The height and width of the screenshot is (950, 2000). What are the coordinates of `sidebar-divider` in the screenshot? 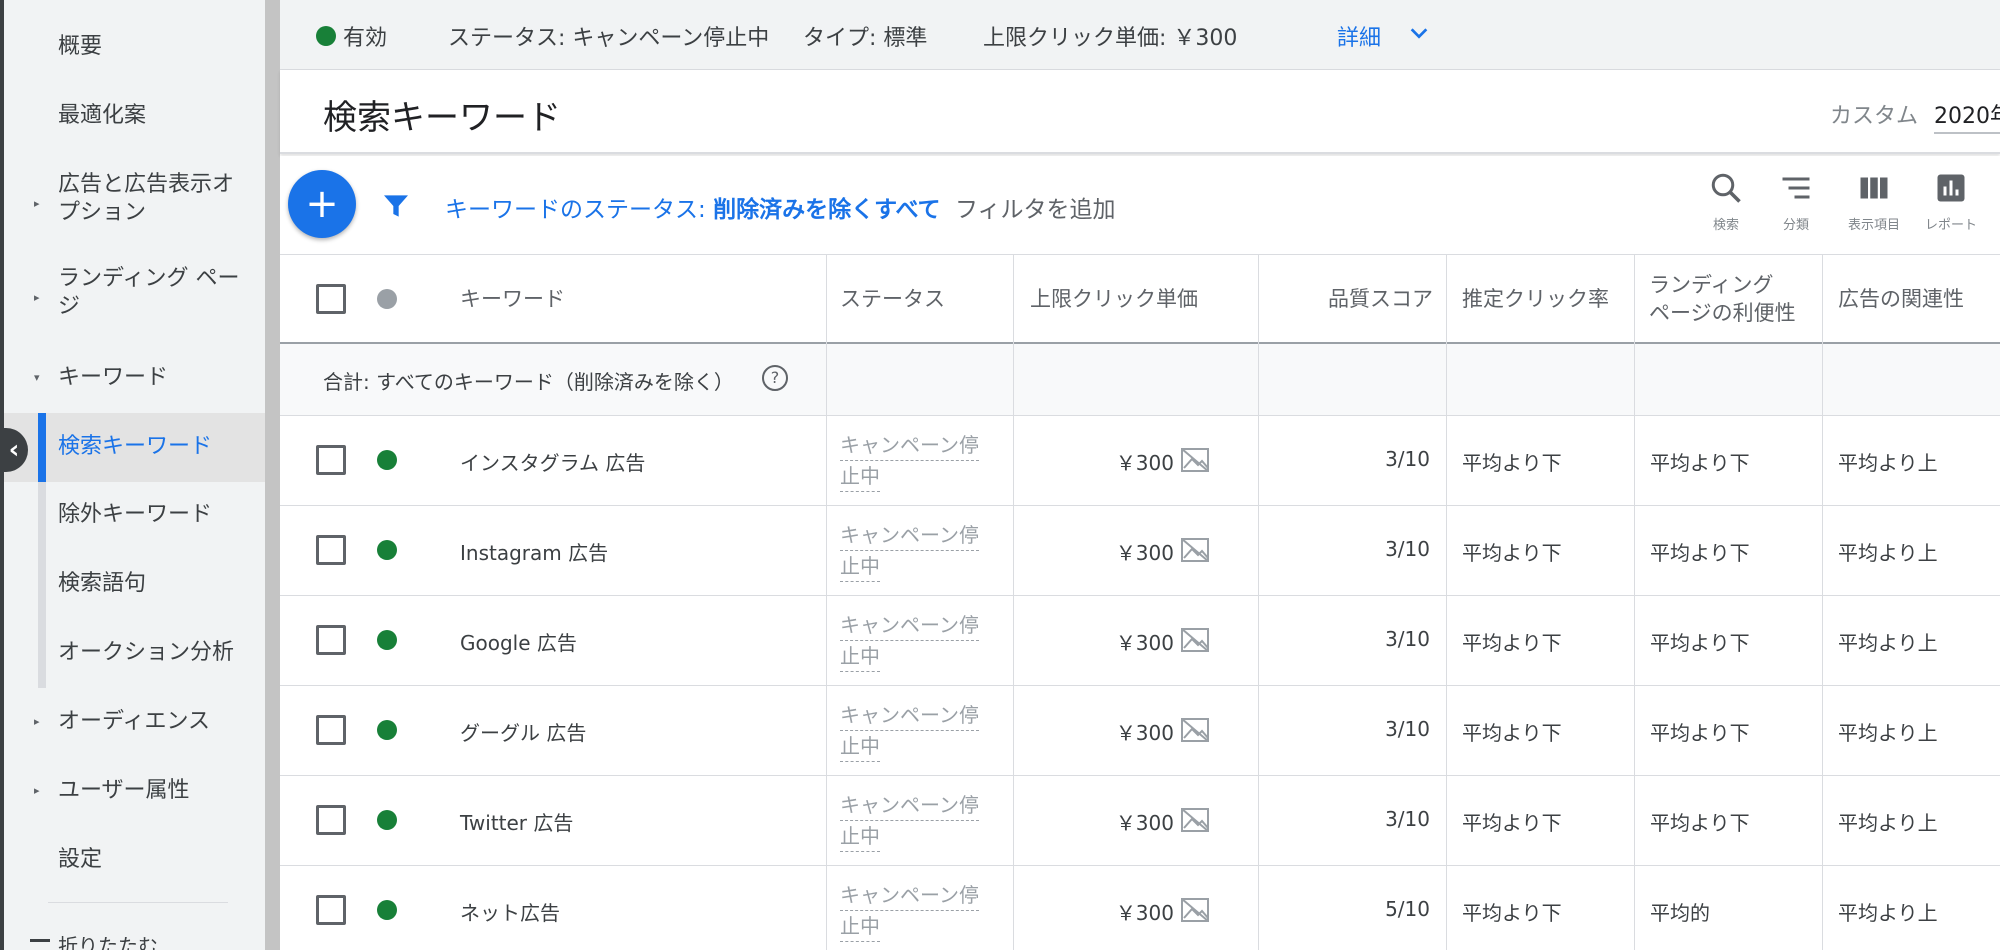 It's located at (138, 902).